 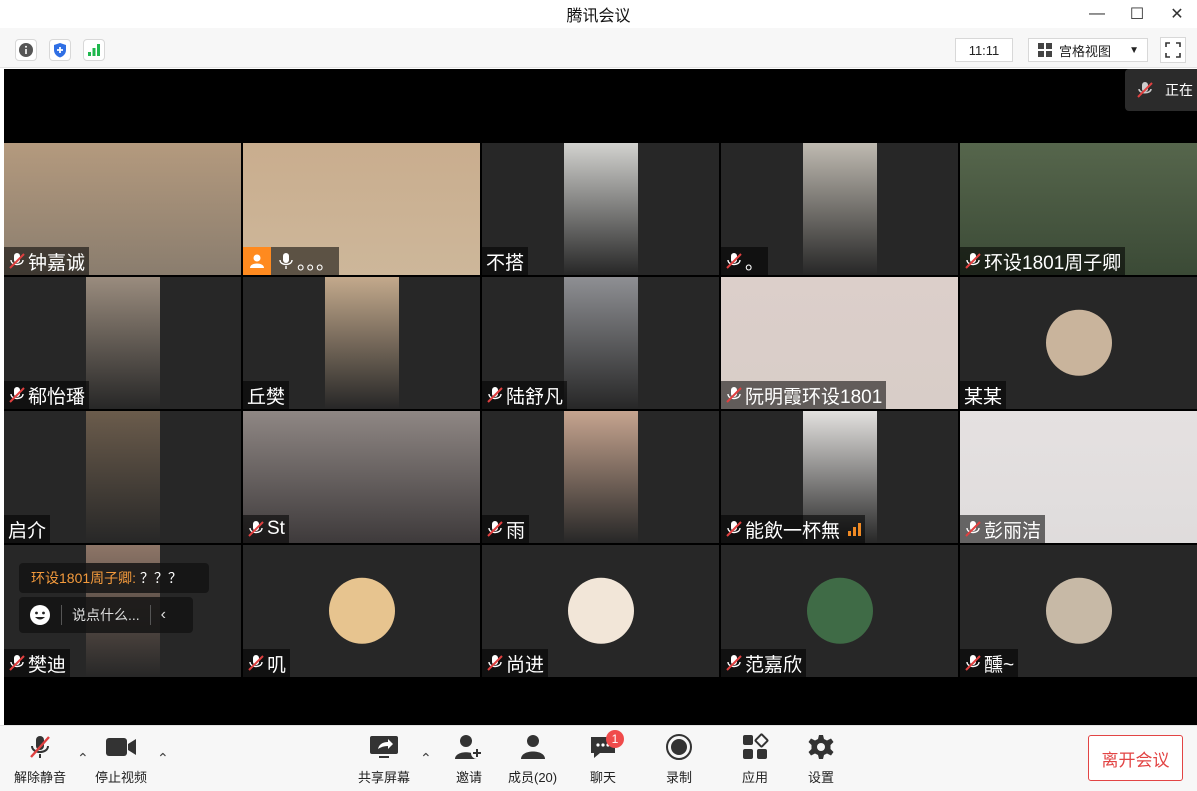 I want to click on emoji-icon, so click(x=40, y=615).